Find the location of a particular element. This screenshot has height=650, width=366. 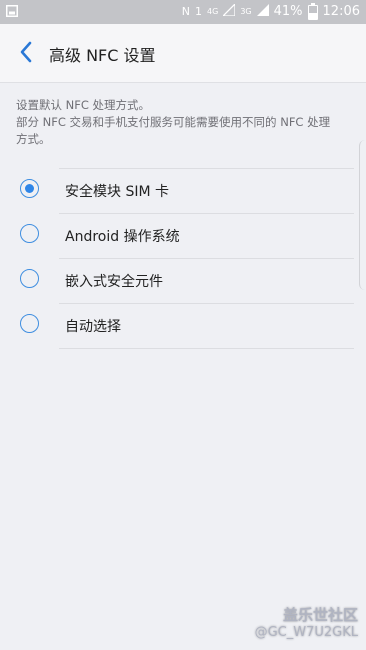

signal-icon is located at coordinates (228, 11).